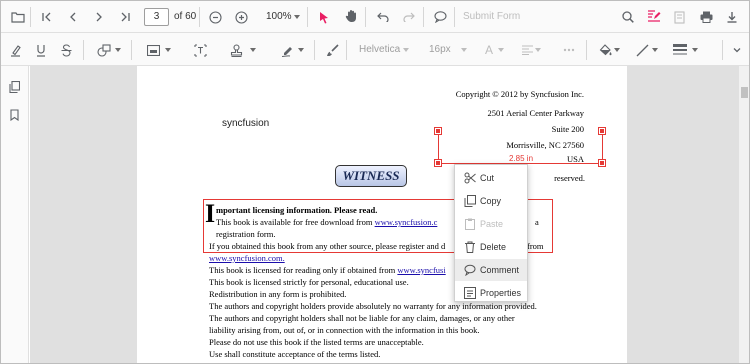 This screenshot has width=750, height=364. Describe the element at coordinates (99, 17) in the screenshot. I see `next-page-icon` at that location.